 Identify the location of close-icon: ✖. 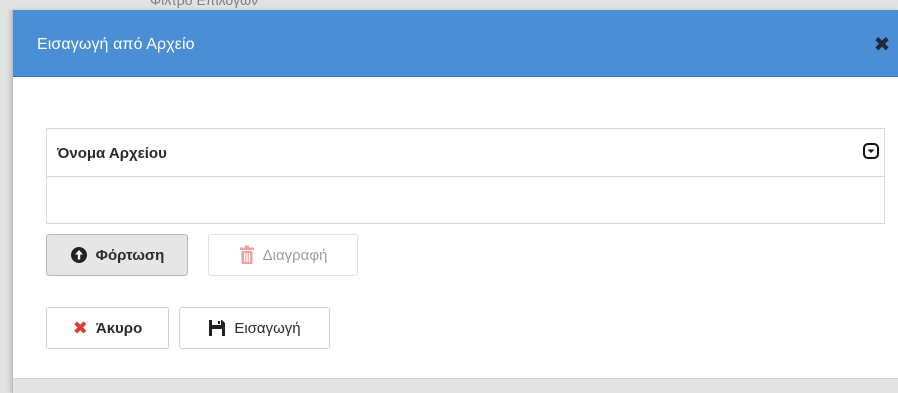
(882, 44).